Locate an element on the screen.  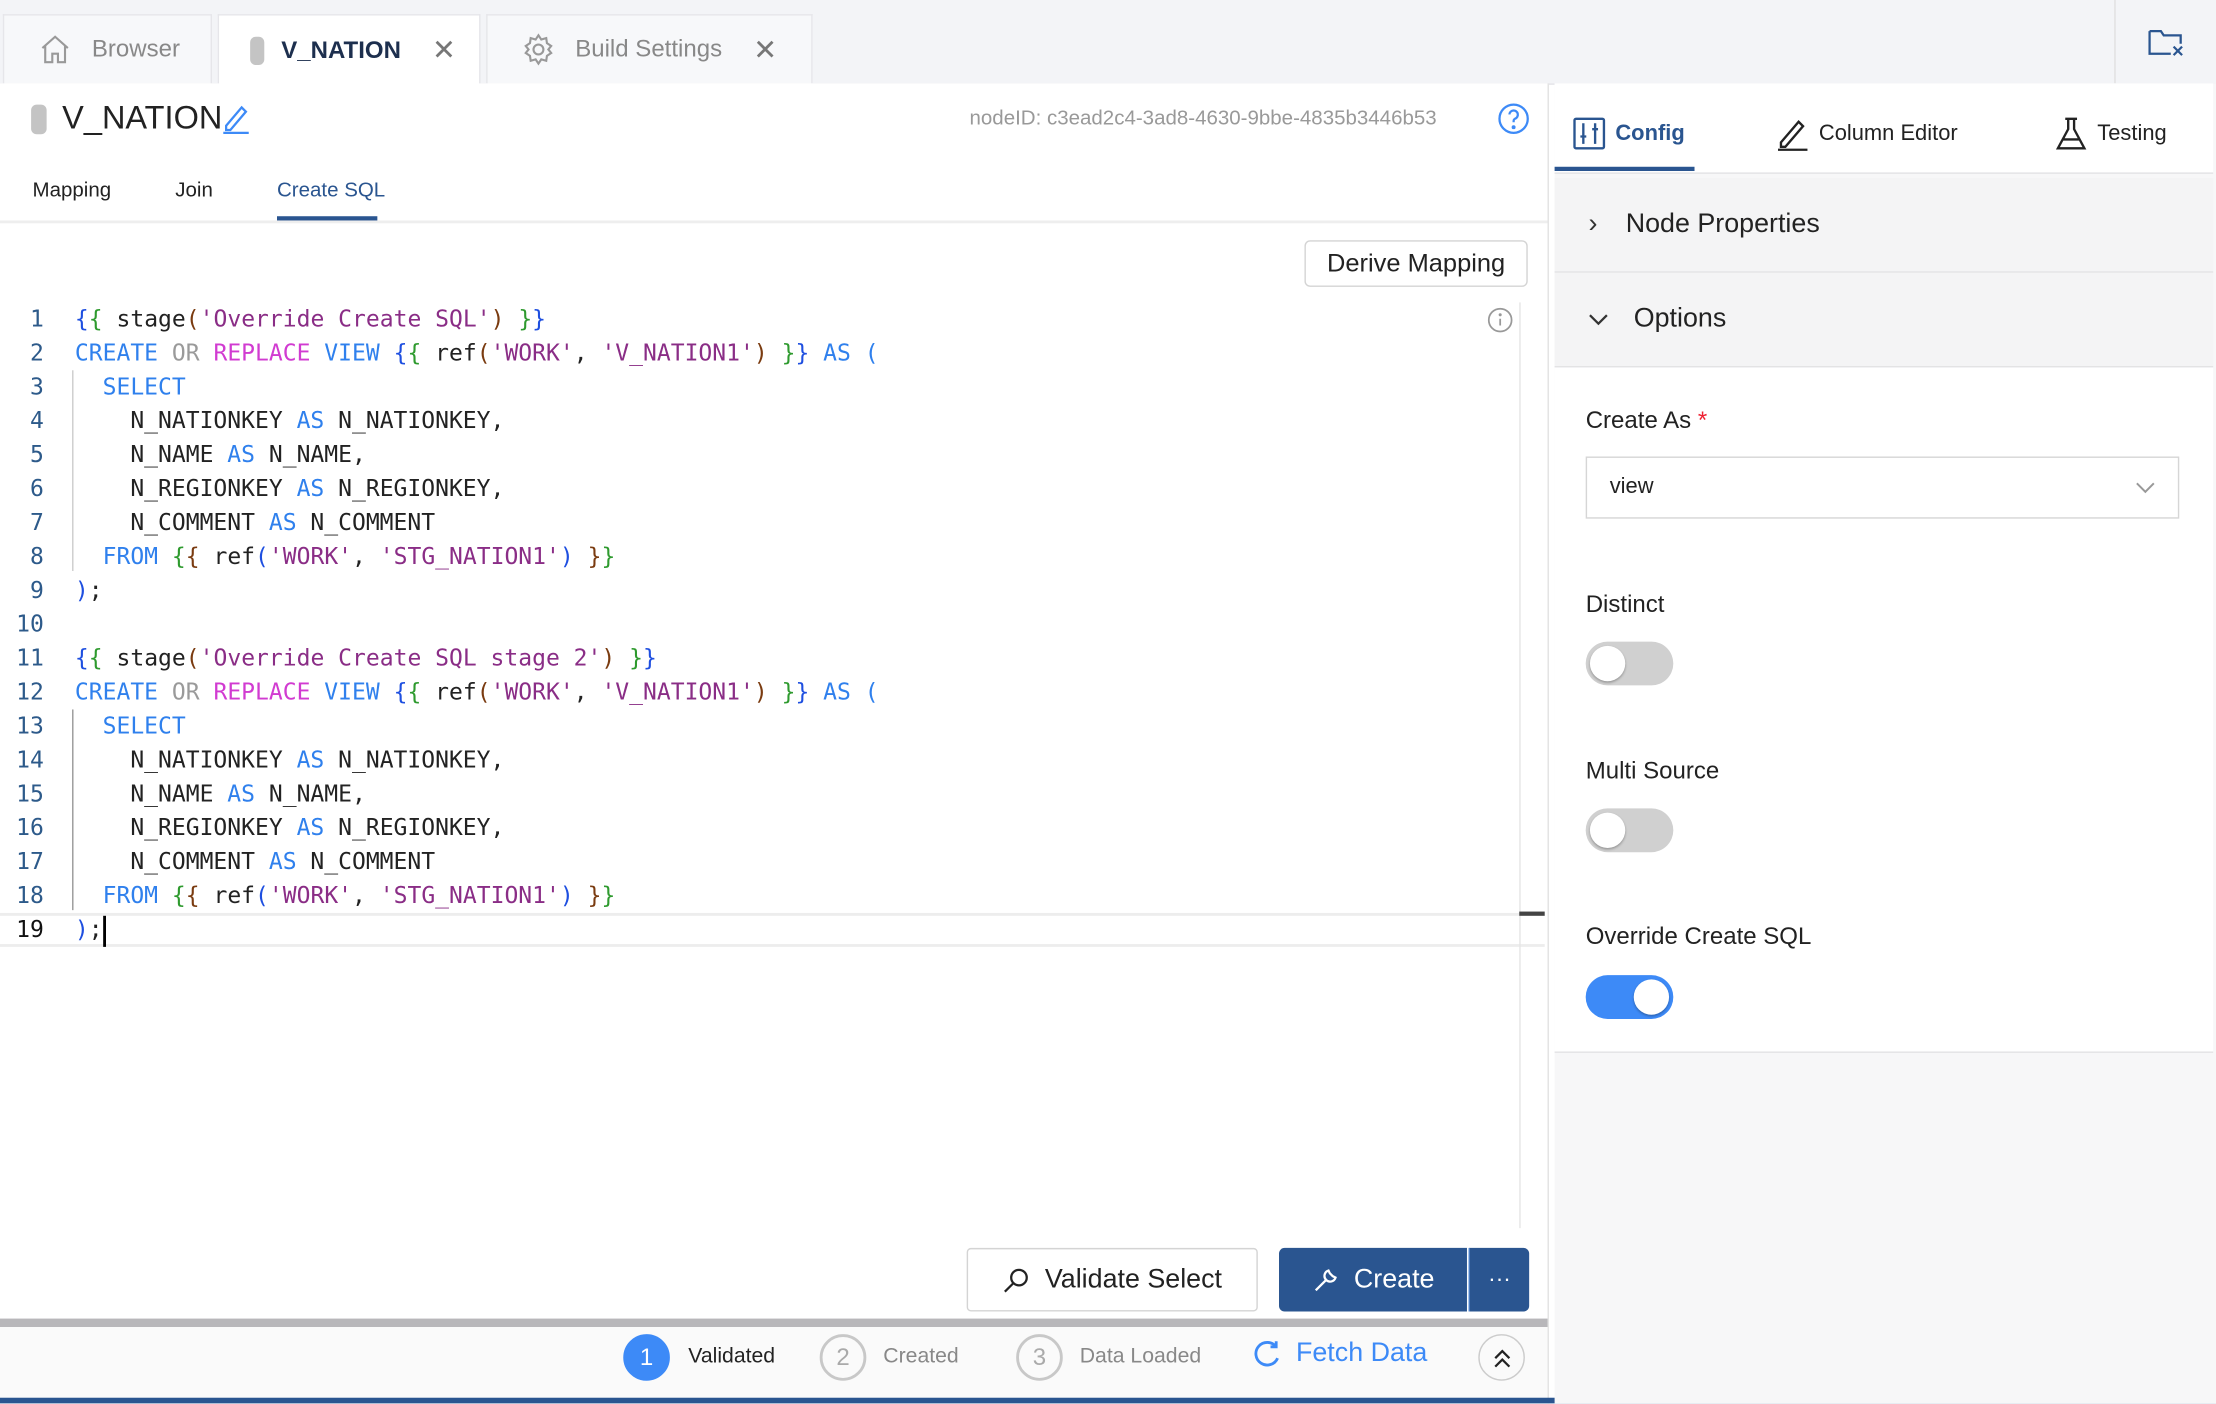
expand-panel-button is located at coordinates (1501, 1357).